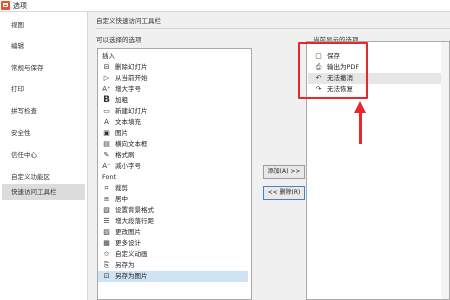  Describe the element at coordinates (106, 133) in the screenshot. I see `picture-icon: ▣` at that location.